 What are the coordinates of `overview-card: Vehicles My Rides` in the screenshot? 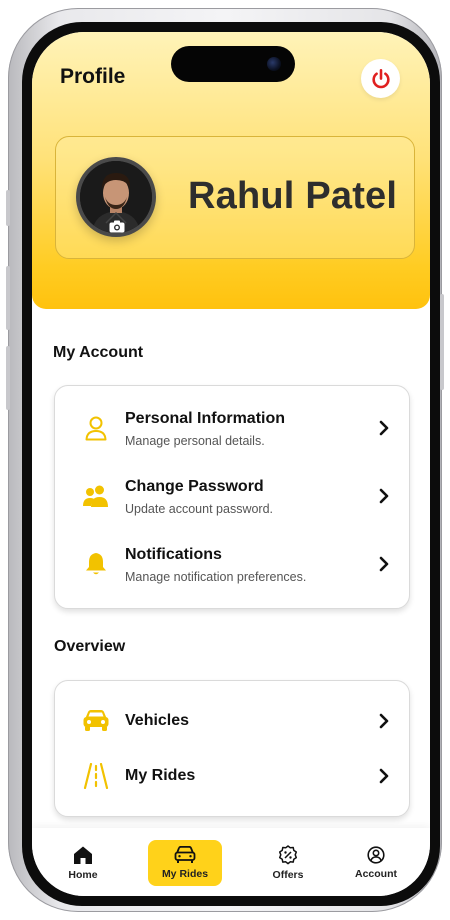 It's located at (232, 748).